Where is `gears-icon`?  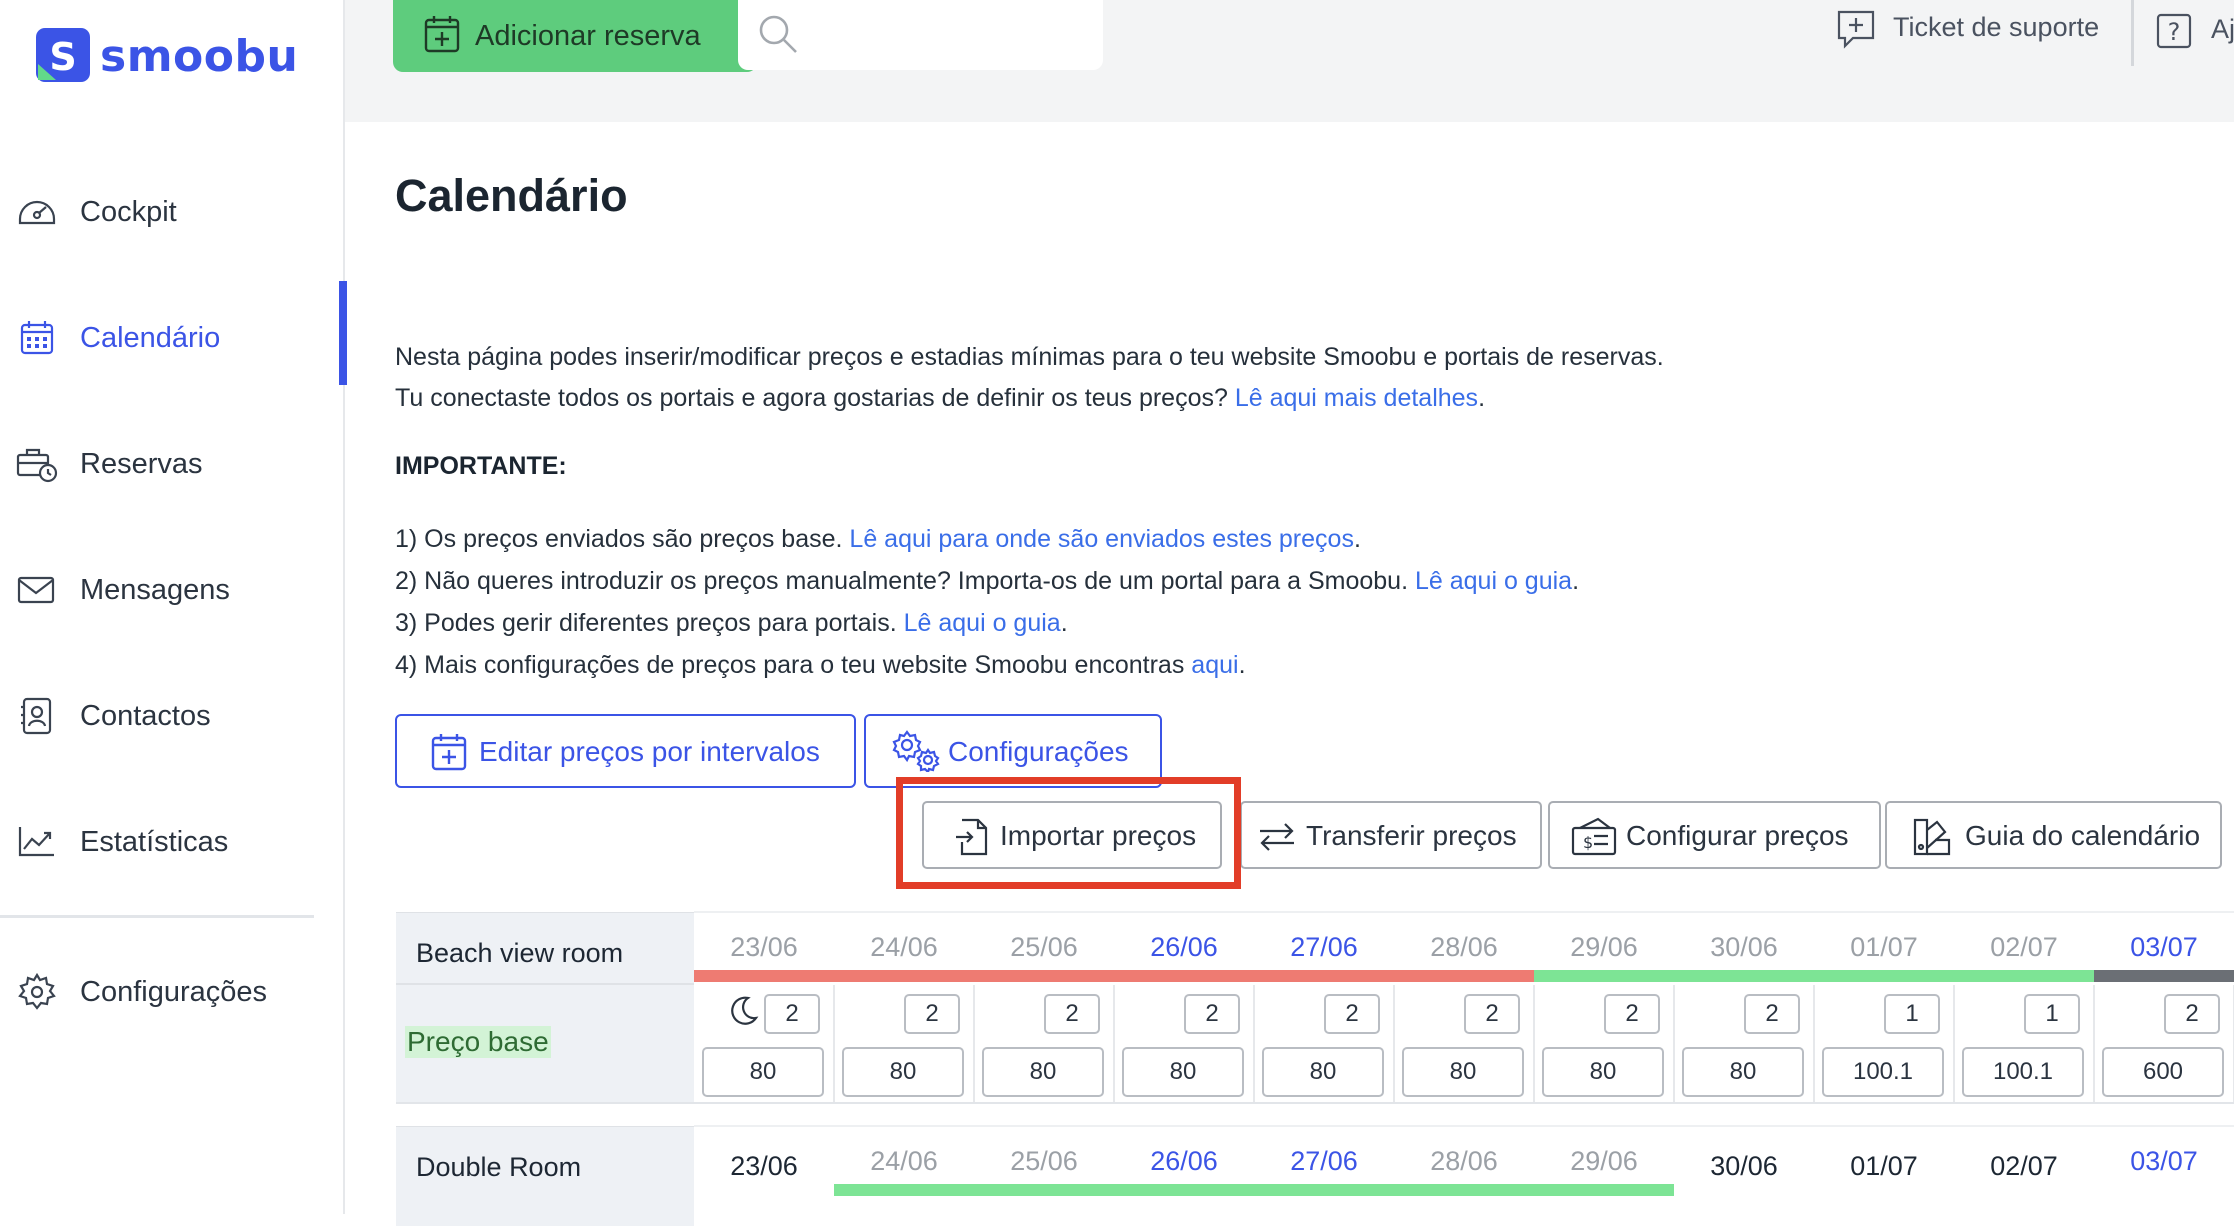
gears-icon is located at coordinates (916, 753).